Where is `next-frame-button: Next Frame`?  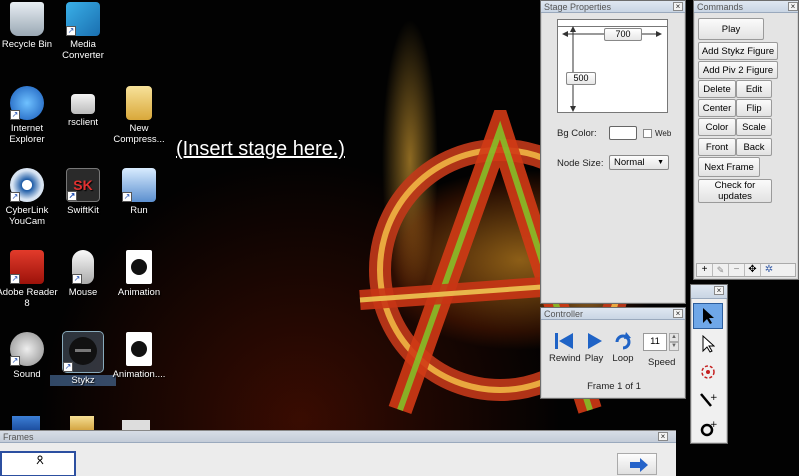 next-frame-button: Next Frame is located at coordinates (729, 167).